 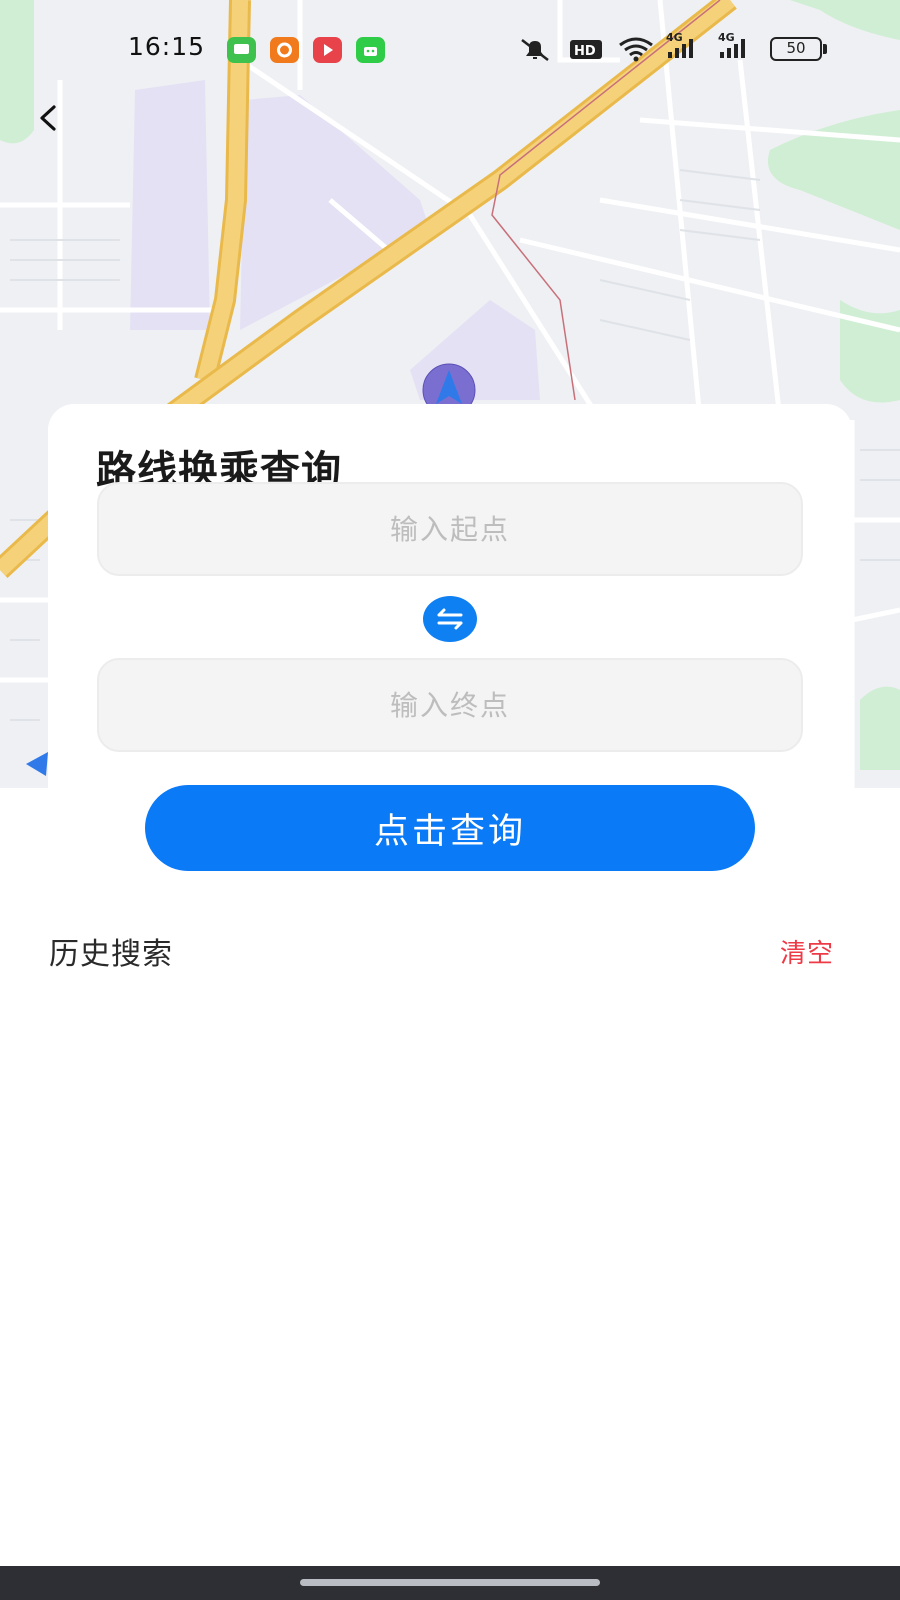 I want to click on system-navigation-bar, so click(x=450, y=1583).